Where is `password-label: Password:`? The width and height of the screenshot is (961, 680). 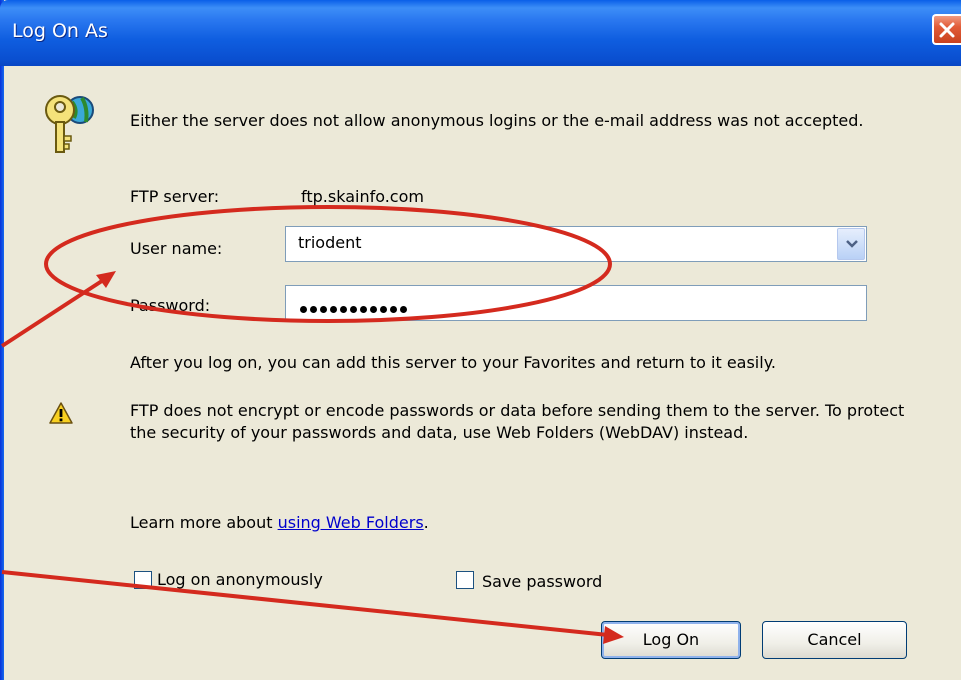 password-label: Password: is located at coordinates (170, 305).